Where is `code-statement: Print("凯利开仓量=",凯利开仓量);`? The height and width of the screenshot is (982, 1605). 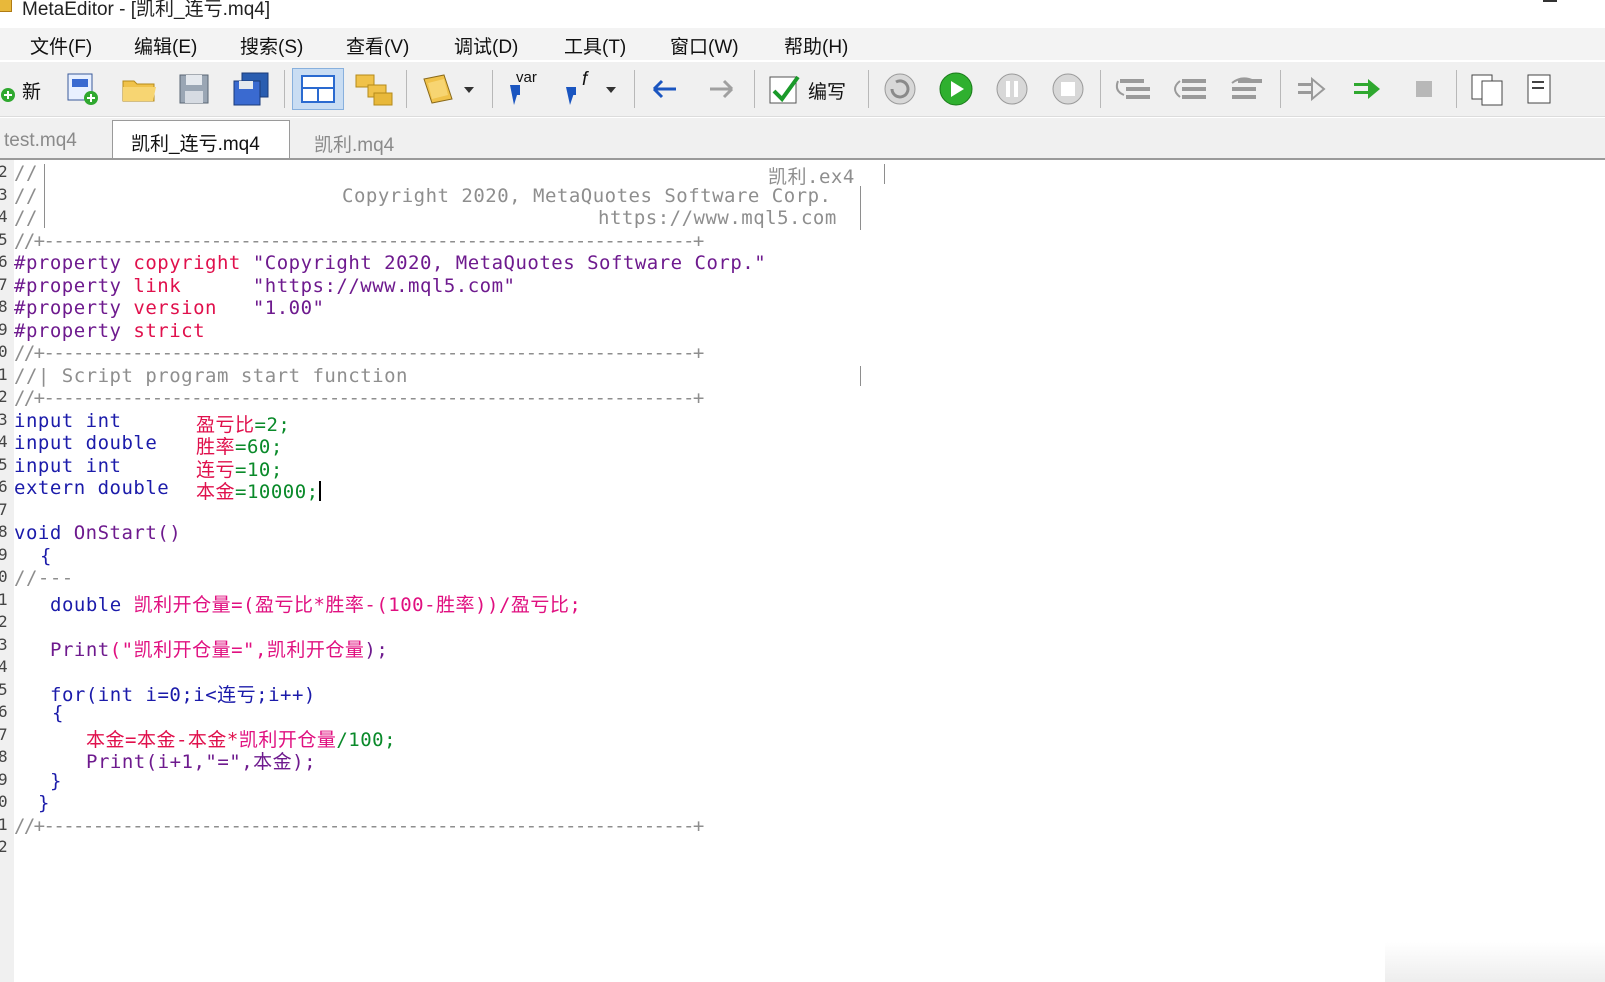
code-statement: Print("凯利开仓量=",凯利开仓量); is located at coordinates (219, 650).